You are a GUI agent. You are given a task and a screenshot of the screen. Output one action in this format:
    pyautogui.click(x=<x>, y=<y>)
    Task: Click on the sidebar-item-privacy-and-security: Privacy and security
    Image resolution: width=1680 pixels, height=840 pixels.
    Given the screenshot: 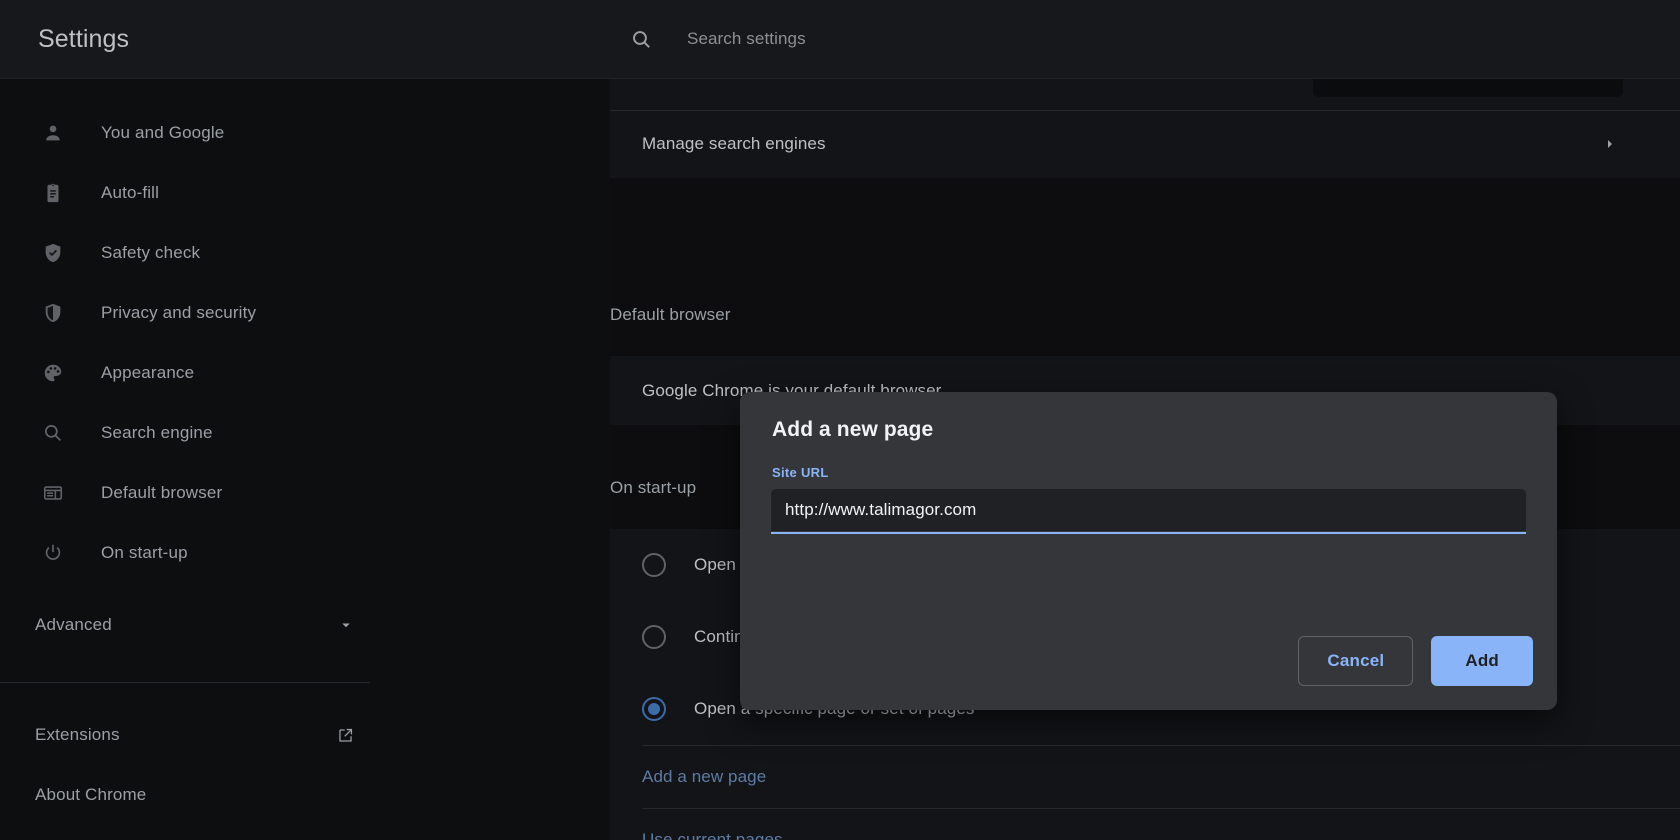 What is the action you would take?
    pyautogui.click(x=305, y=313)
    